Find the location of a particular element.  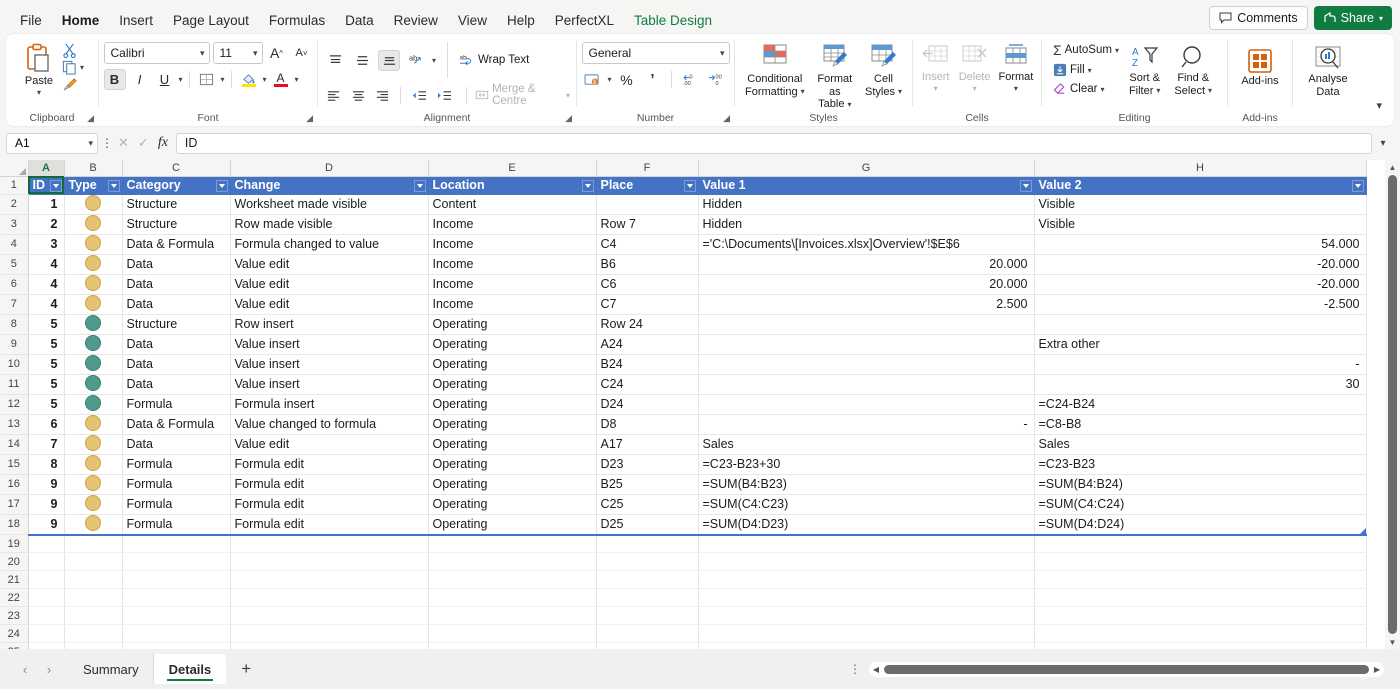

format-cells-button: Format ▾ is located at coordinates (1015, 68).